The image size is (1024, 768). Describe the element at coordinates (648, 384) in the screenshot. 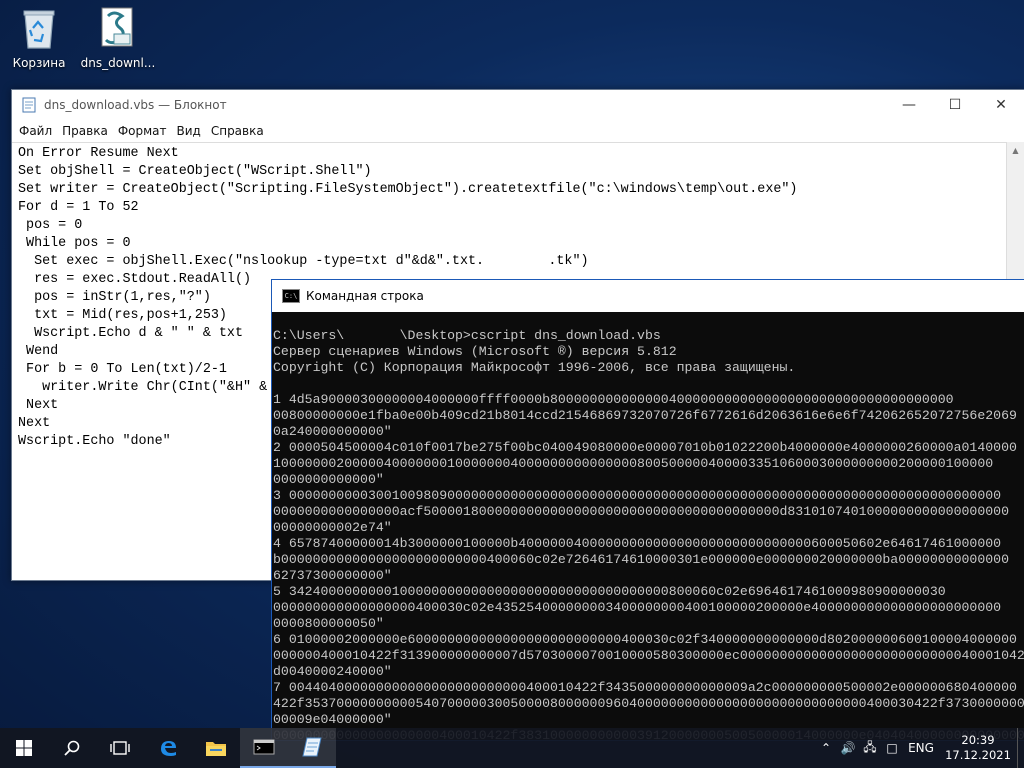

I see `cmd-blank-line` at that location.